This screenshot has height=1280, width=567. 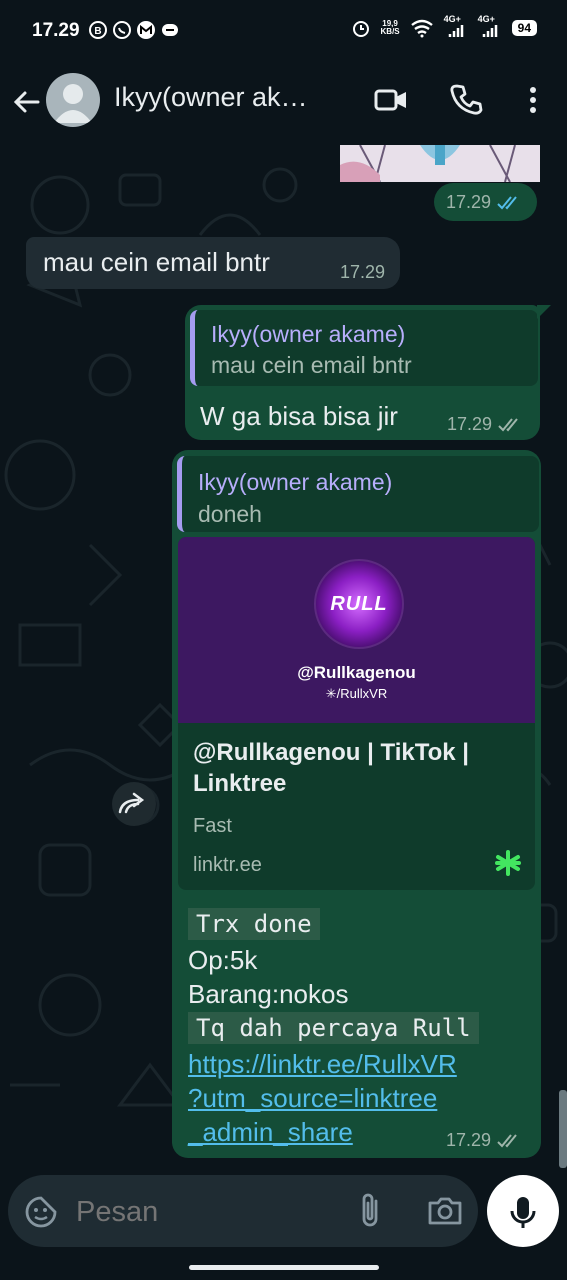 What do you see at coordinates (467, 100) in the screenshot?
I see `voice-call-icon` at bounding box center [467, 100].